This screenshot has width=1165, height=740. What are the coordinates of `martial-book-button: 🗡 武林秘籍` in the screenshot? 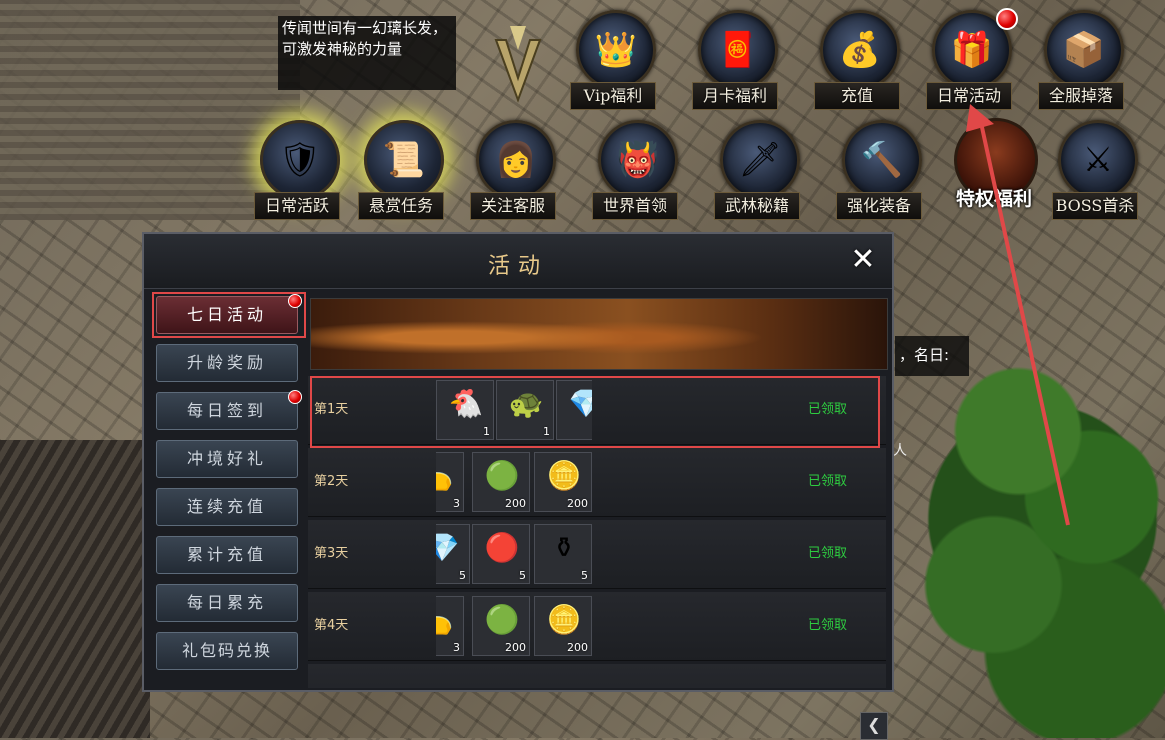 It's located at (757, 170).